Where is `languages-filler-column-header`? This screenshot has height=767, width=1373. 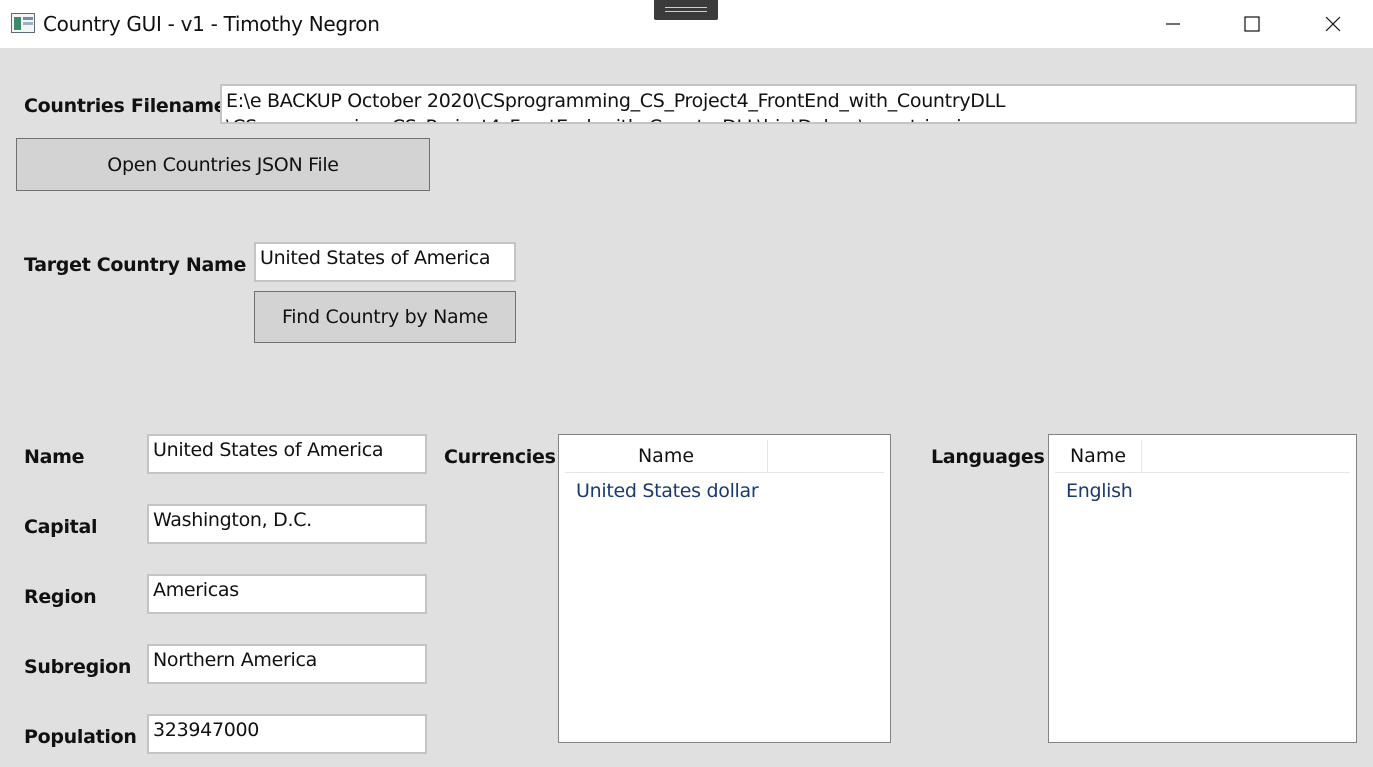 languages-filler-column-header is located at coordinates (1246, 456).